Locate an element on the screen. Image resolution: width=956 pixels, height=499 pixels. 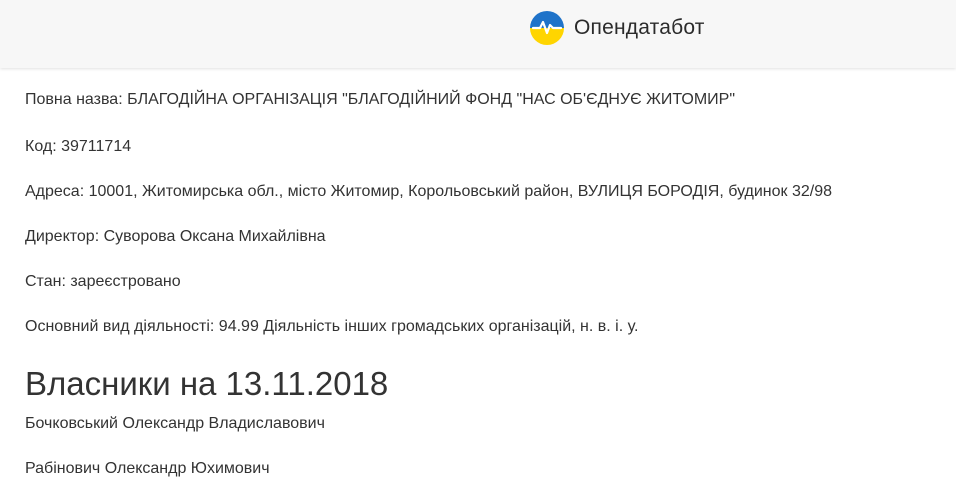
code-label: Код: is located at coordinates (41, 146).